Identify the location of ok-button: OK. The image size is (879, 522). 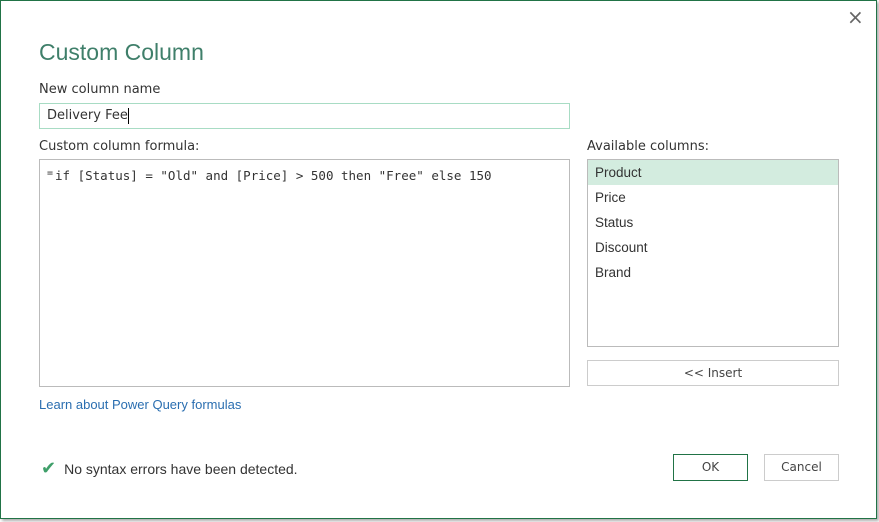
(710, 467).